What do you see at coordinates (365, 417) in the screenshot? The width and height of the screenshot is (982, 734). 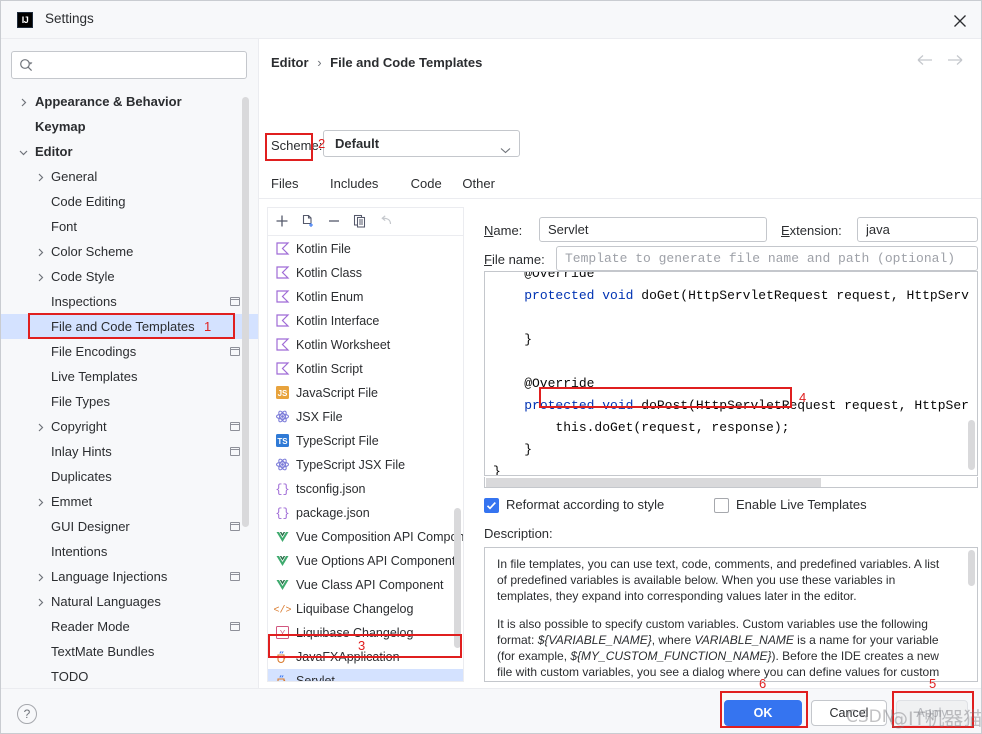 I see `filelist-item: JSX File` at bounding box center [365, 417].